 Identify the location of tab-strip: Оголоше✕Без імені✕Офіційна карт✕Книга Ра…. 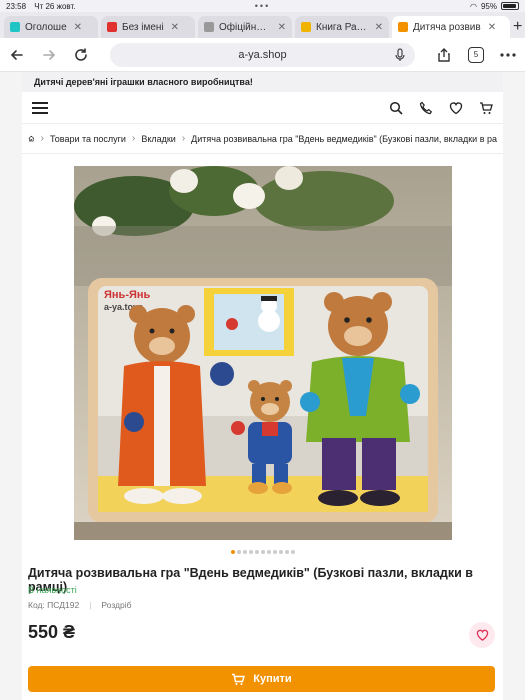
(262, 25).